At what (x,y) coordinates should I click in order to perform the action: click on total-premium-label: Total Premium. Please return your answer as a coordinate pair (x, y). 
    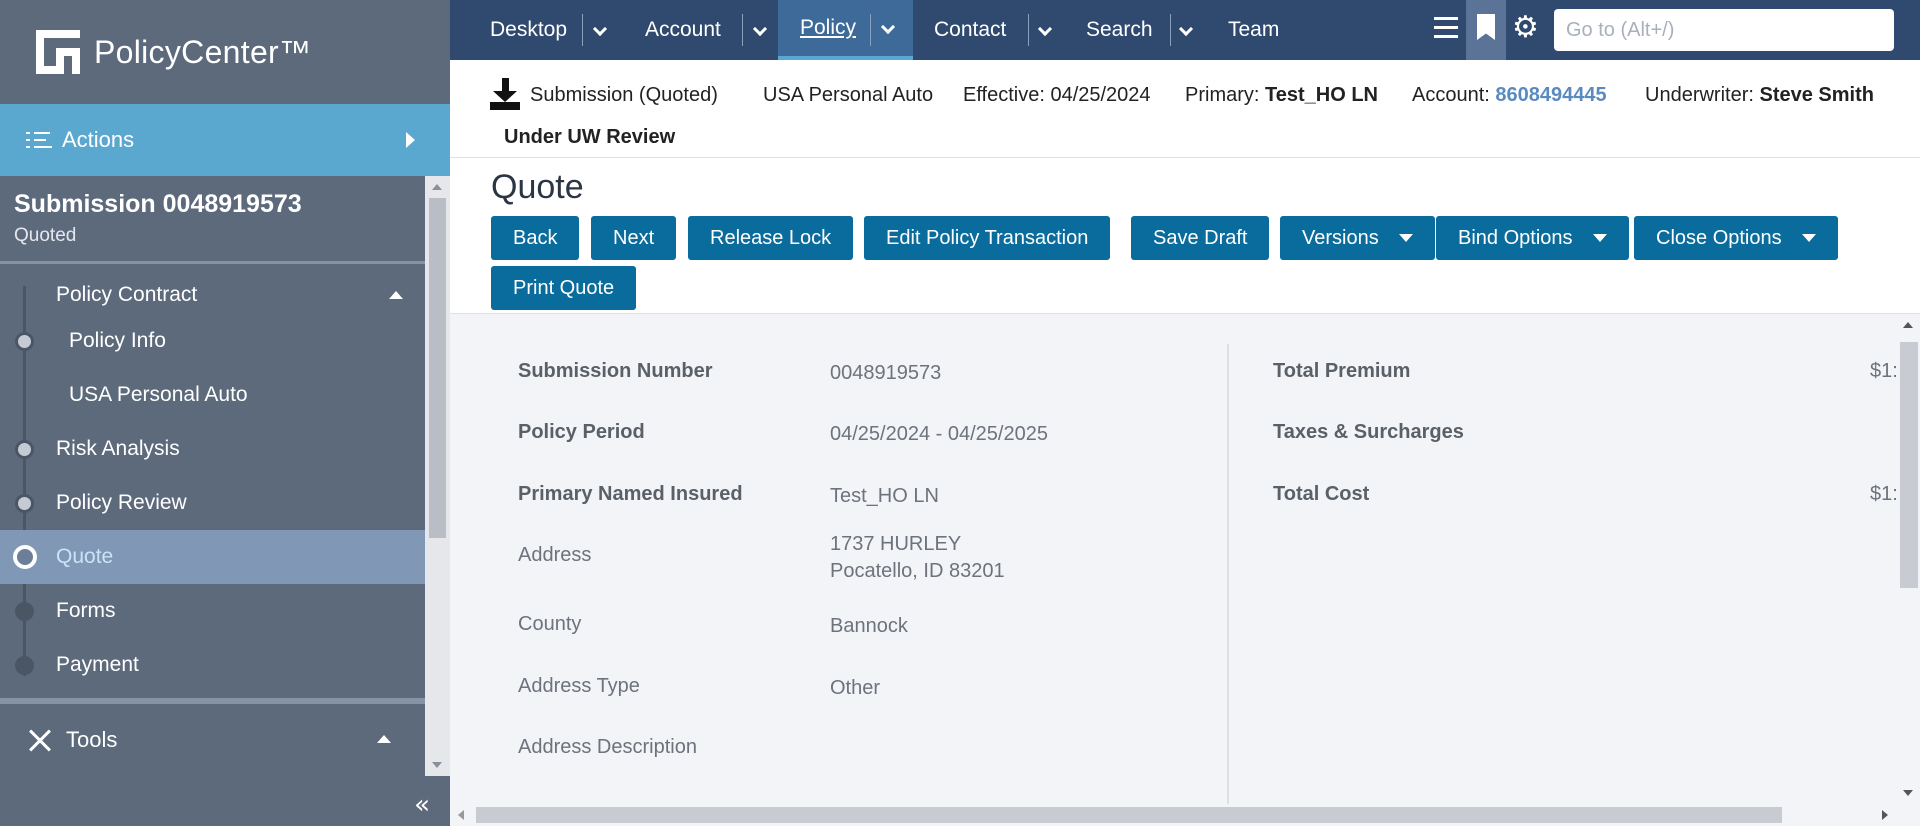
    Looking at the image, I should click on (1342, 371).